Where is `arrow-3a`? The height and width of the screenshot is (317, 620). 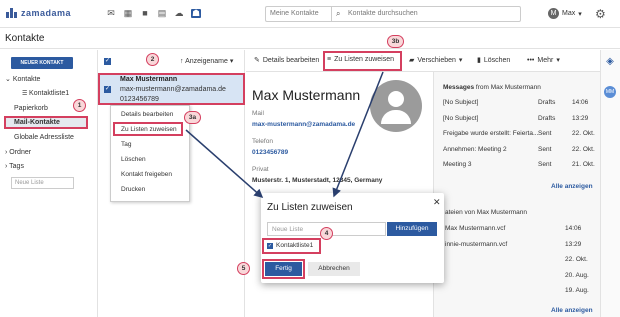
arrow-3a is located at coordinates (224, 163).